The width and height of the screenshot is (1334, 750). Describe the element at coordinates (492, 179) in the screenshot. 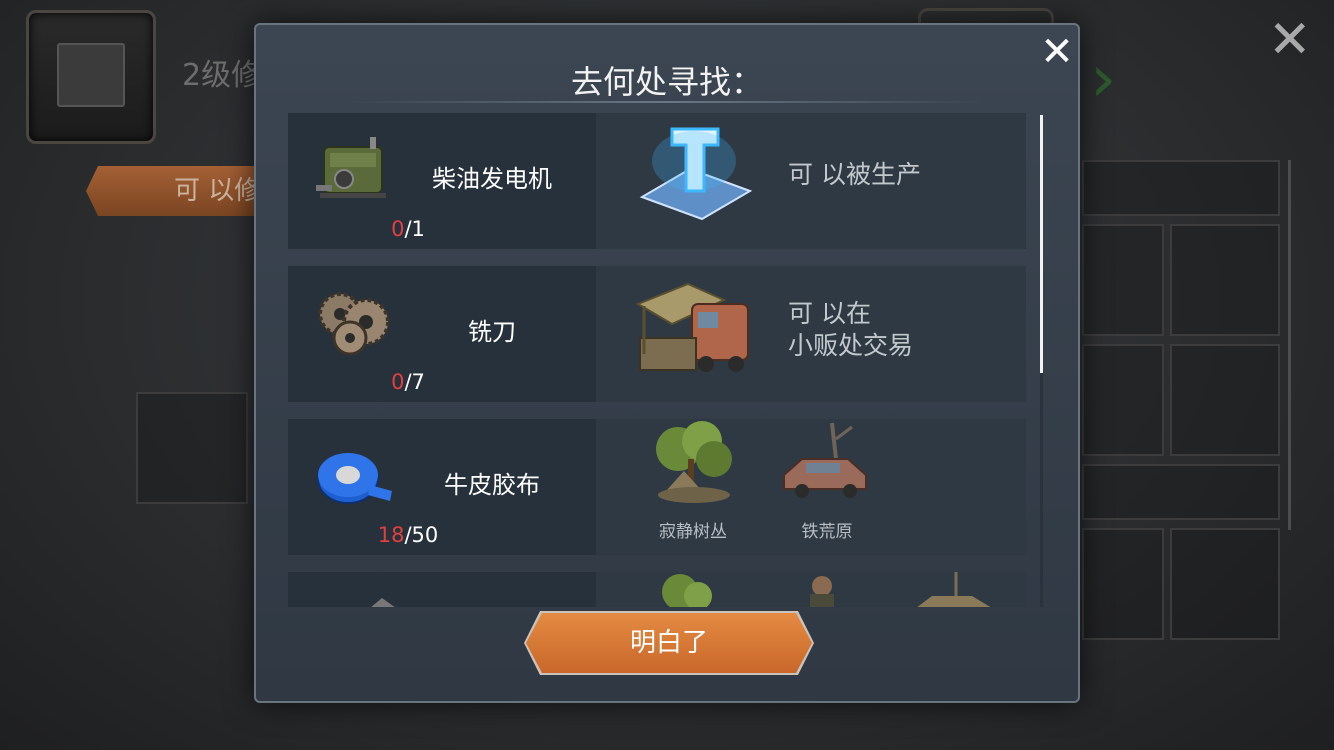

I see `item-name: 柴油发电机` at that location.